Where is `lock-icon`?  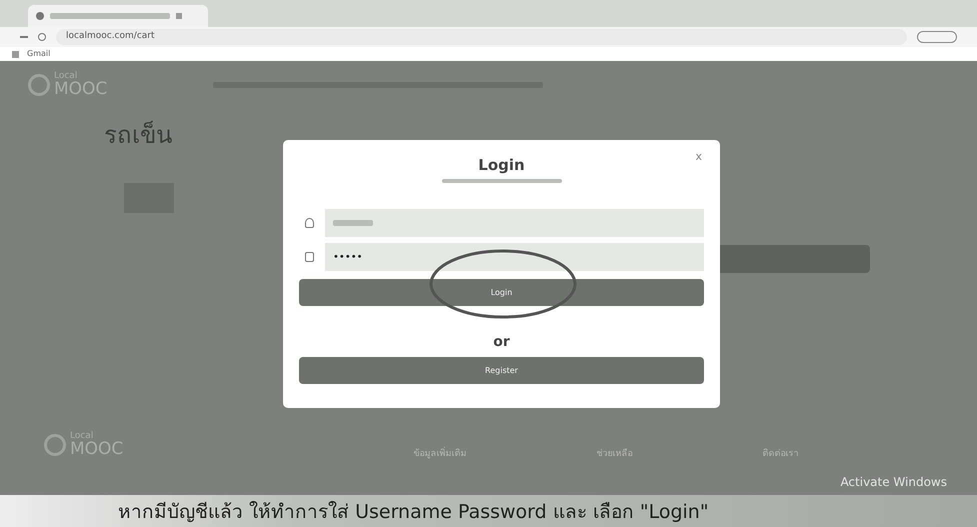 lock-icon is located at coordinates (309, 257).